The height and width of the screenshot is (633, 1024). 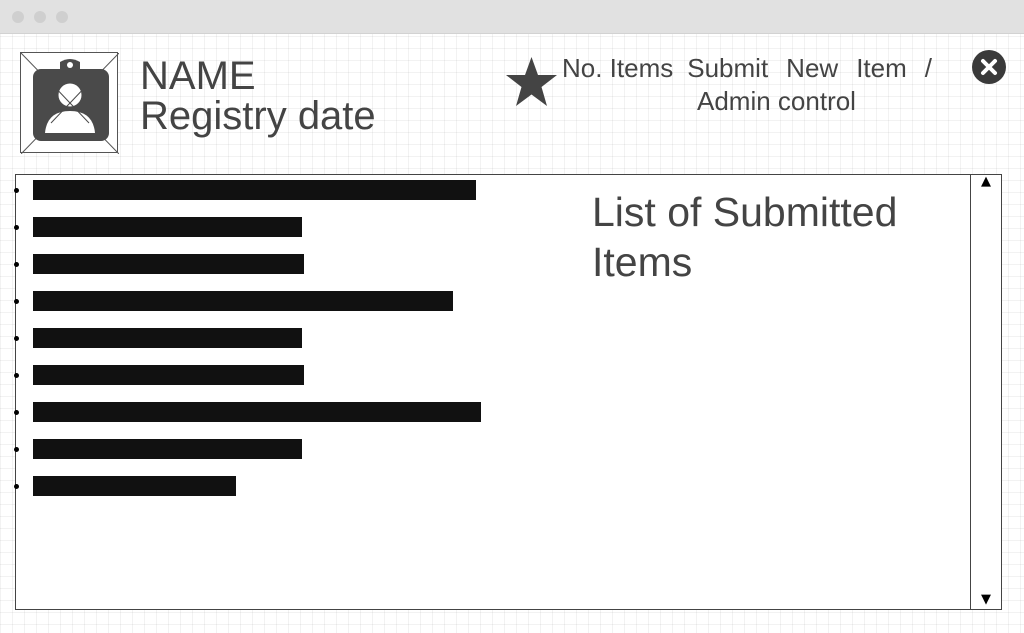 What do you see at coordinates (62, 17) in the screenshot?
I see `window-maximize-dot` at bounding box center [62, 17].